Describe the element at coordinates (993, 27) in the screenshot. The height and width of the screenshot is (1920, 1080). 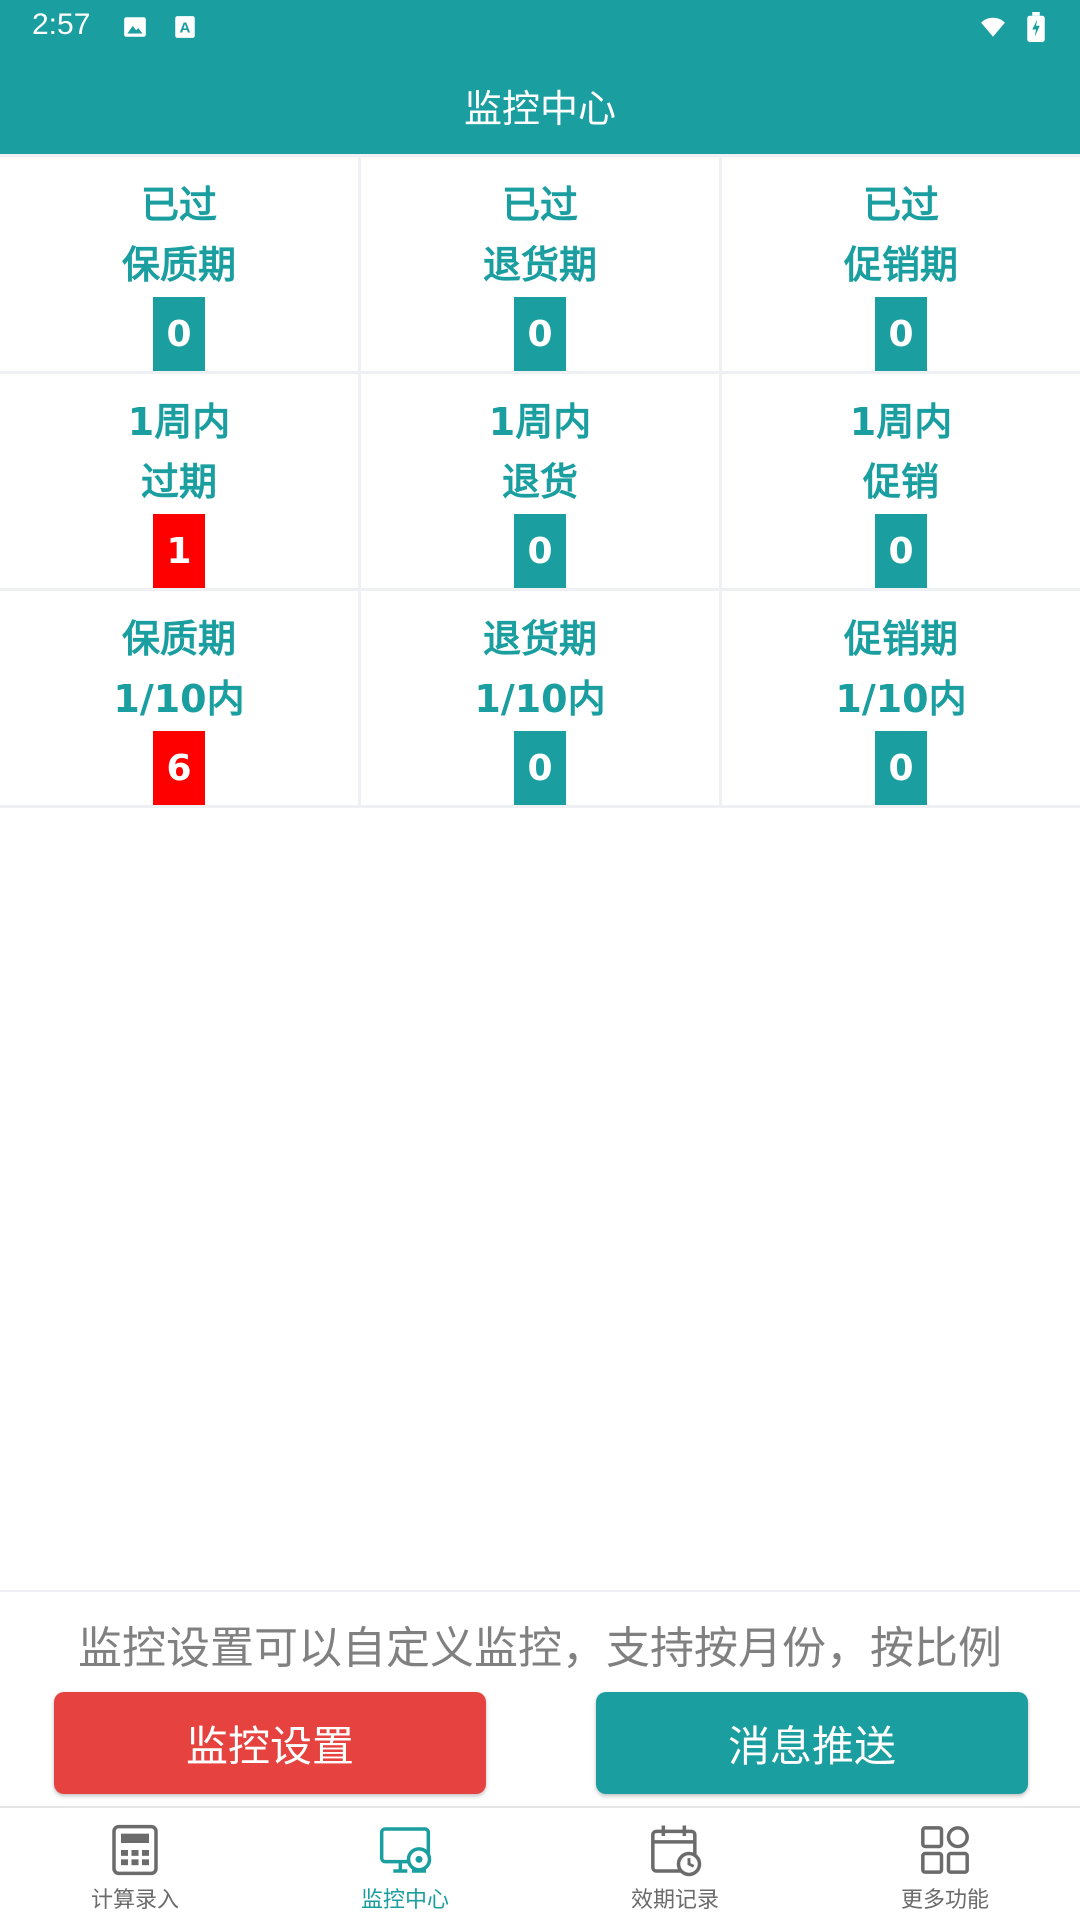
I see `wifi-icon` at that location.